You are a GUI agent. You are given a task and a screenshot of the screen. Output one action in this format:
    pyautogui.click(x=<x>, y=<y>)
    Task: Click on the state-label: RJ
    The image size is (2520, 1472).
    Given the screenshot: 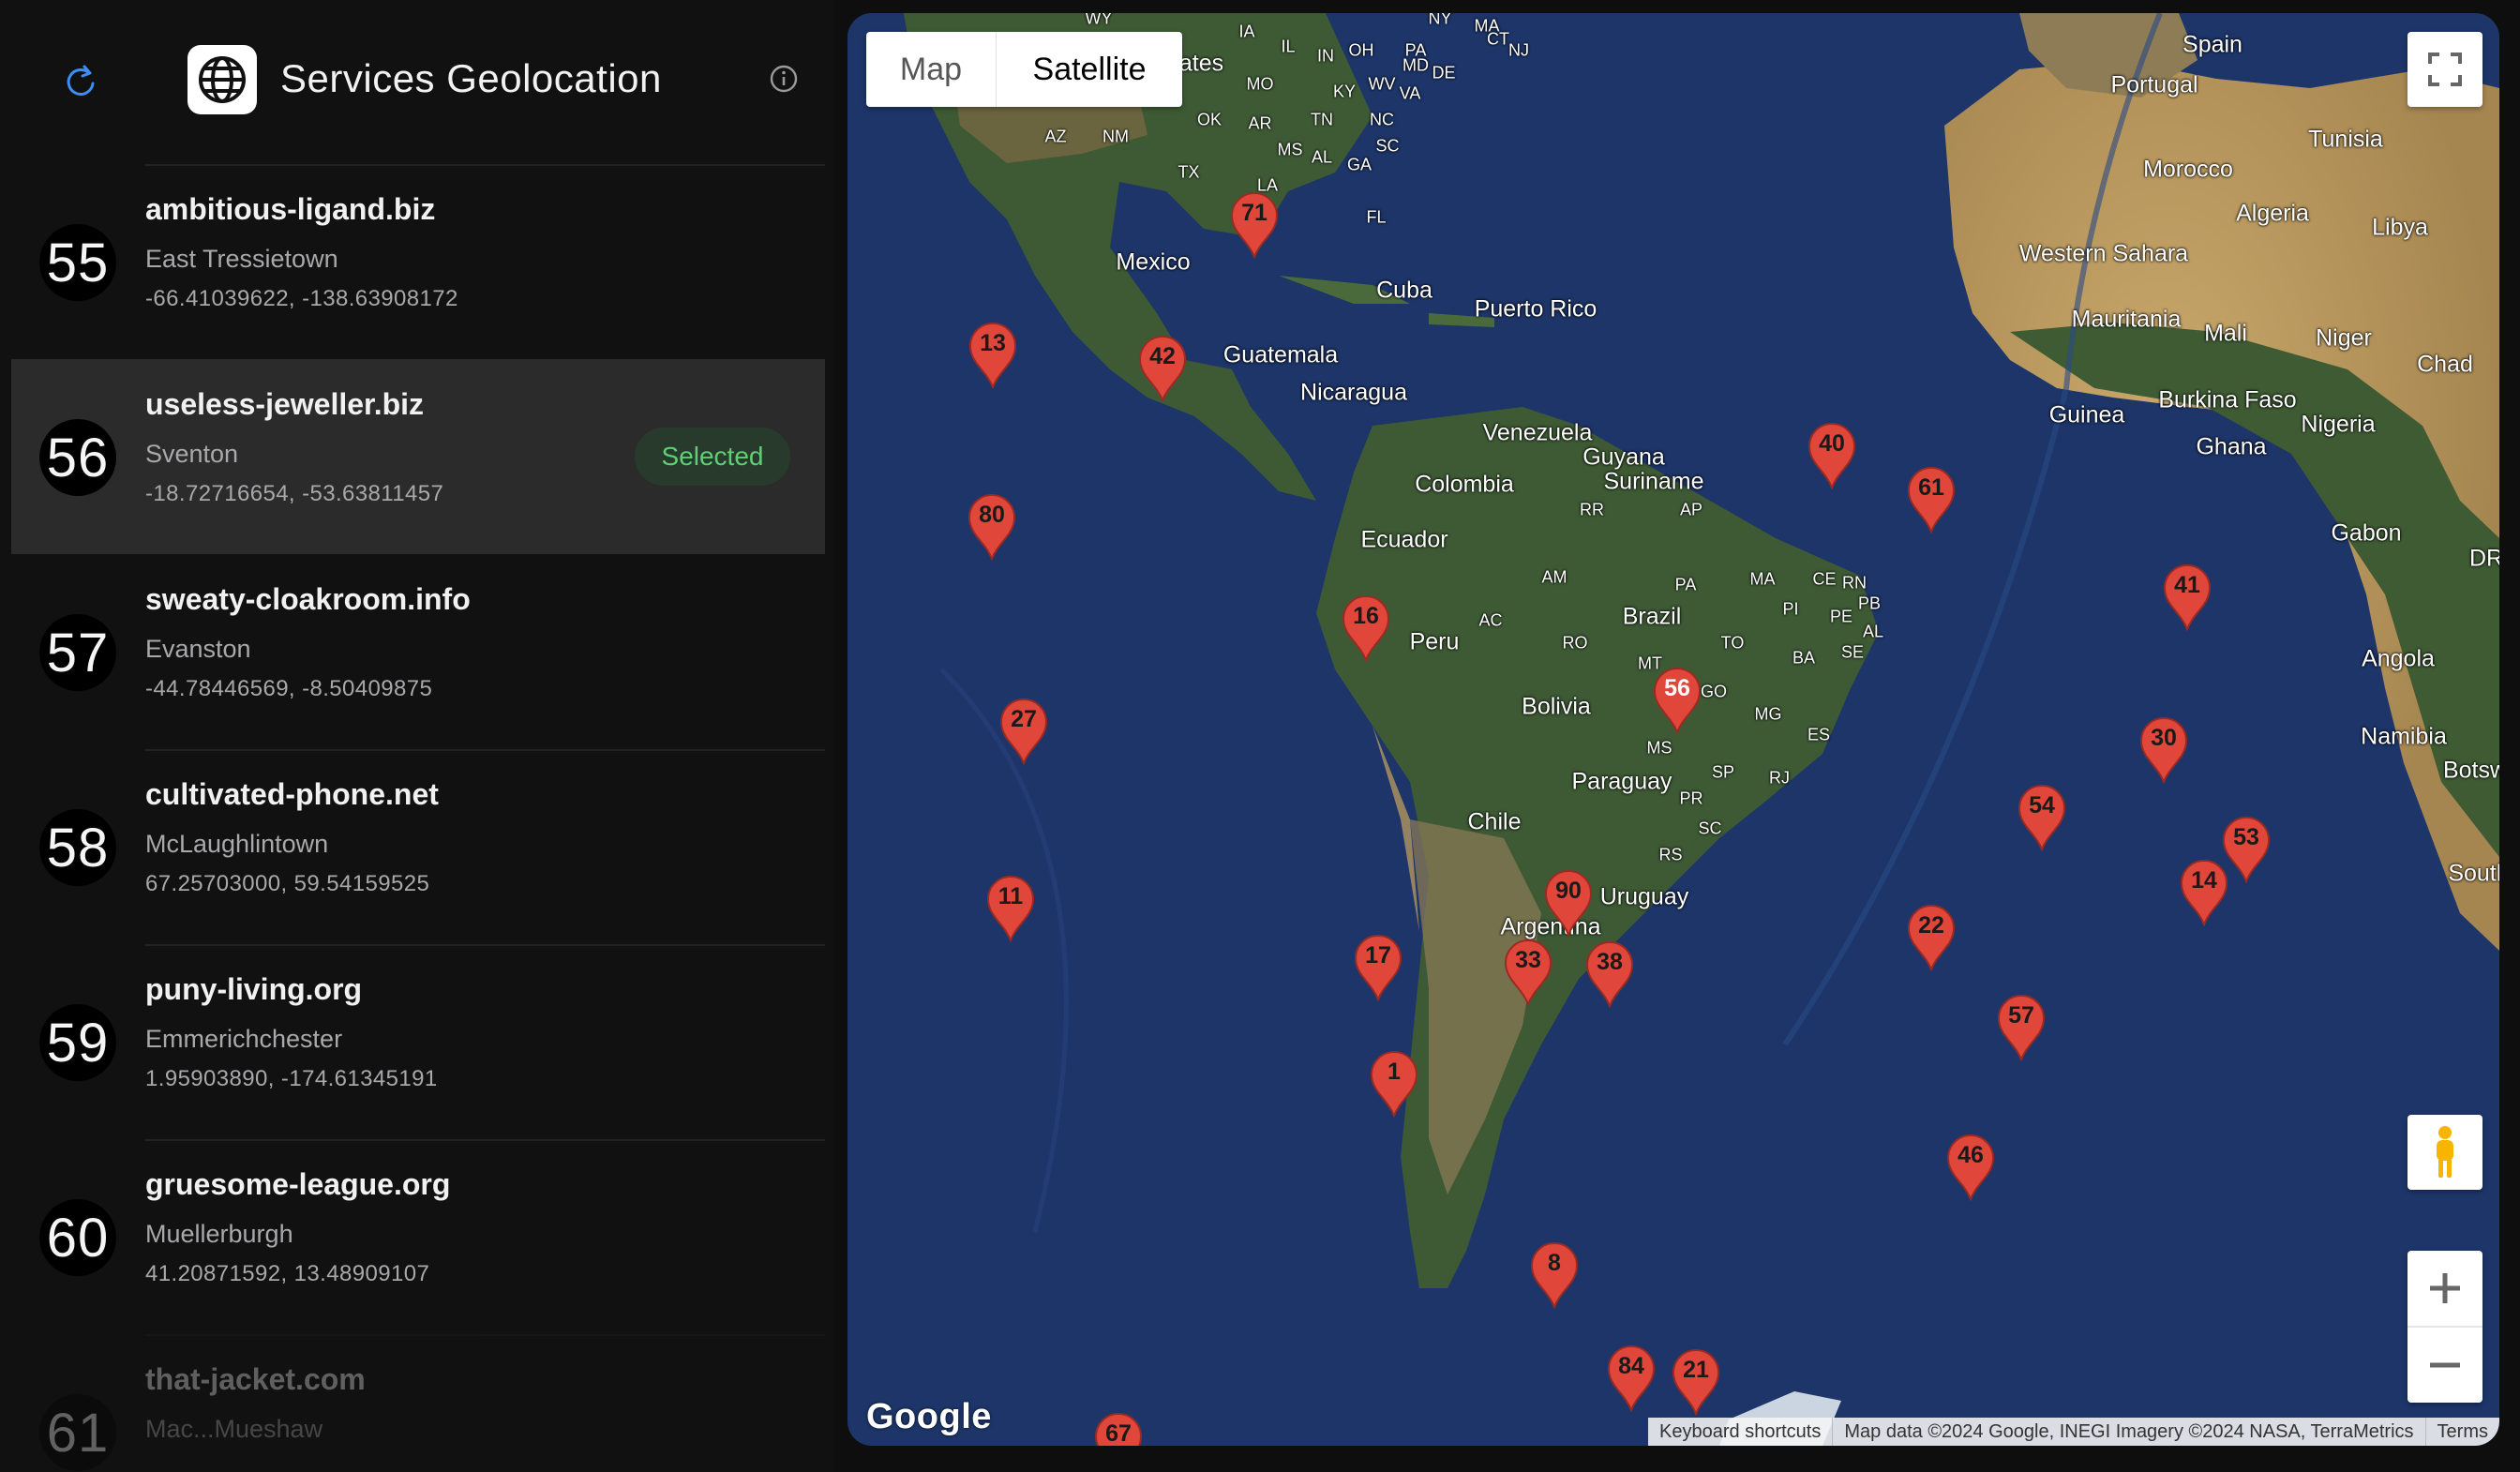 What is the action you would take?
    pyautogui.click(x=1779, y=778)
    